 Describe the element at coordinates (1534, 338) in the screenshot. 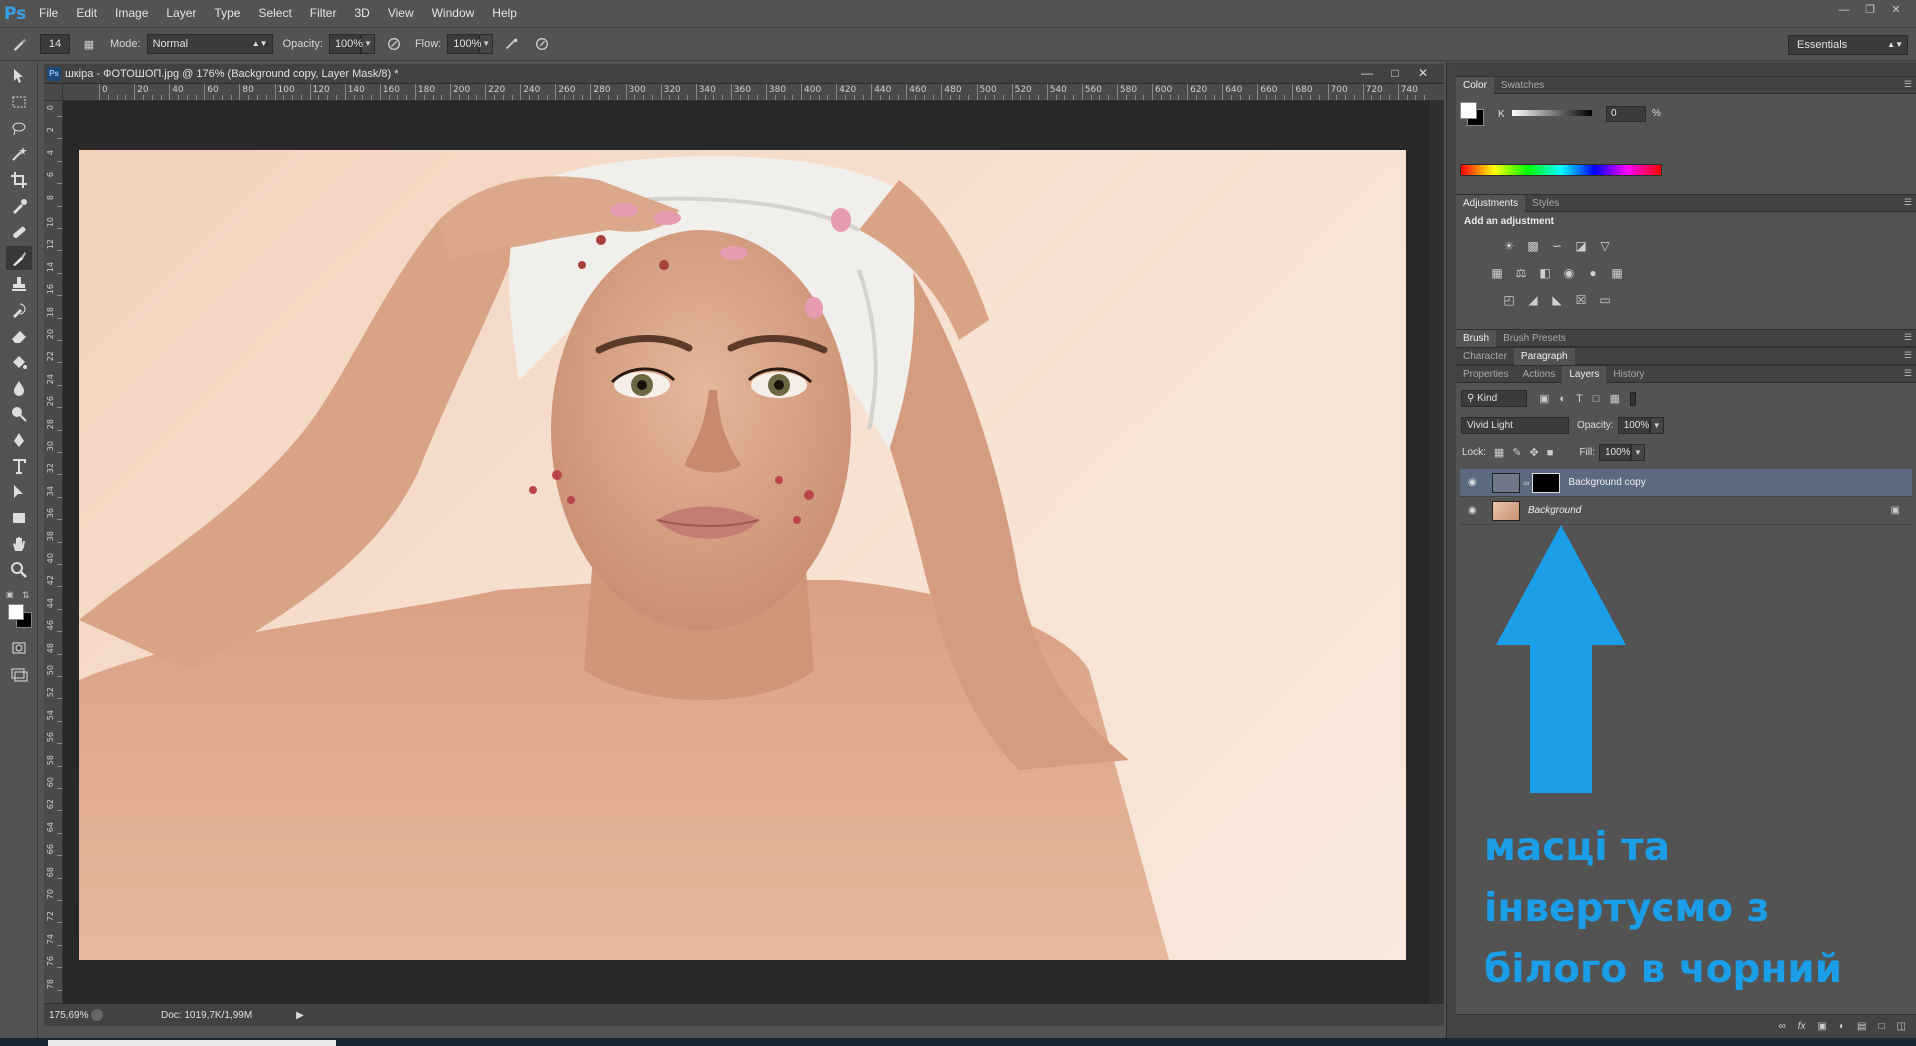

I see `tab-brush-presets: Brush Presets` at that location.